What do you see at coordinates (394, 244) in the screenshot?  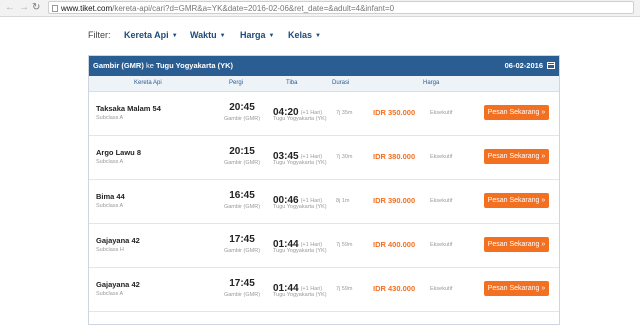 I see `price: IDR 400.000` at bounding box center [394, 244].